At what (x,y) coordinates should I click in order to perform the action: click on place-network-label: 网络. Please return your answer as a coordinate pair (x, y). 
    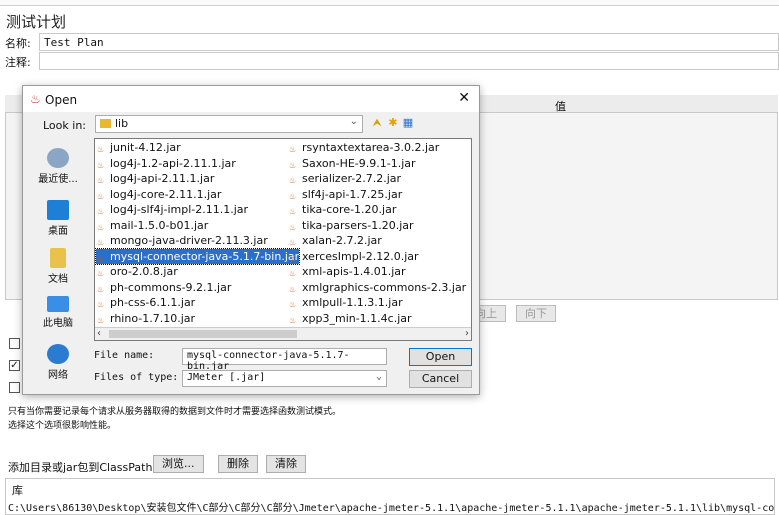
    Looking at the image, I should click on (58, 375).